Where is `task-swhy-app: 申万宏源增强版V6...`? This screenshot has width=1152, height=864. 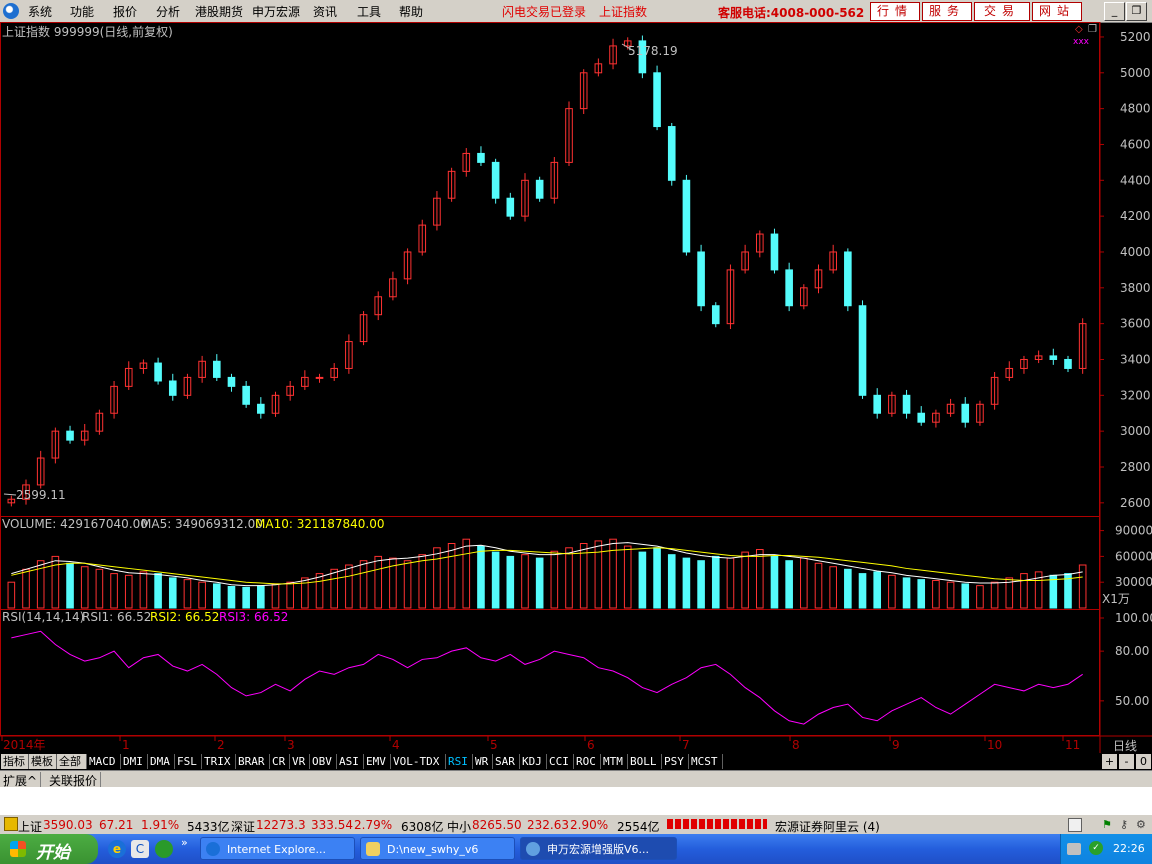
task-swhy-app: 申万宏源增强版V6... is located at coordinates (598, 848).